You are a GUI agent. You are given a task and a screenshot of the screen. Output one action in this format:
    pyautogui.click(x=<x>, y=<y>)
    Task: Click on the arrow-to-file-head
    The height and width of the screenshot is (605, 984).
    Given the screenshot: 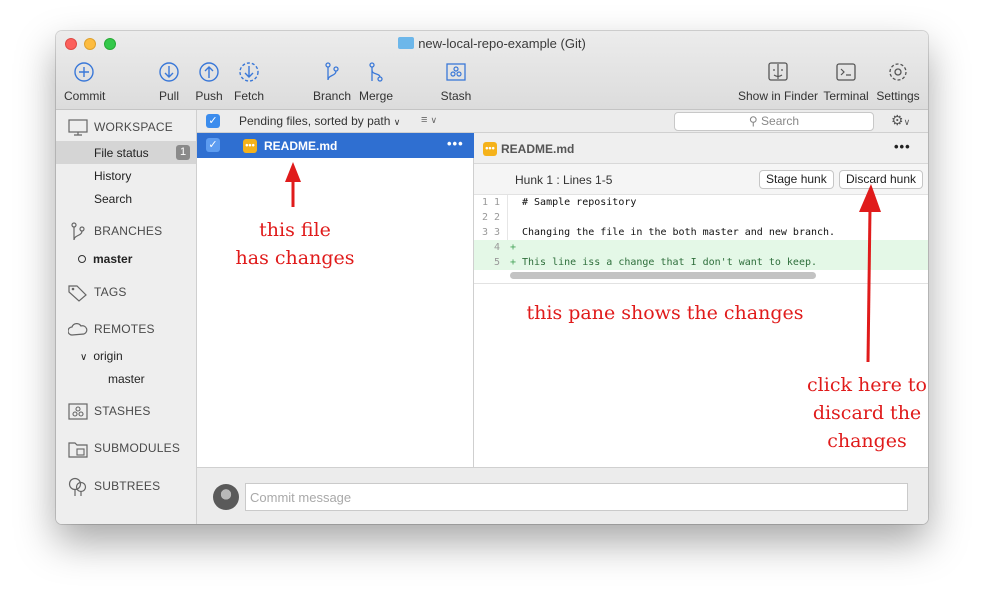 What is the action you would take?
    pyautogui.click(x=293, y=172)
    